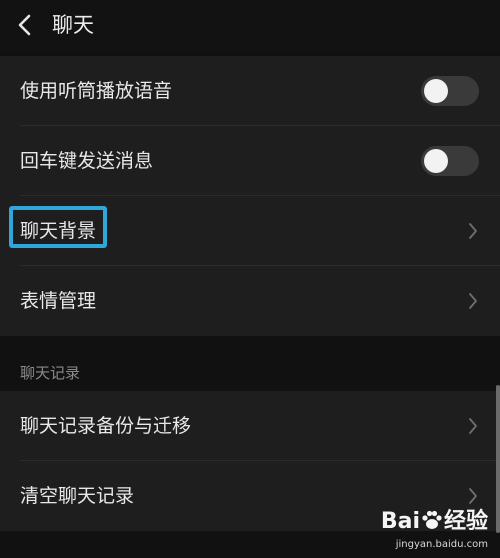  I want to click on clear-history-row: 清空聊天记录, so click(250, 496).